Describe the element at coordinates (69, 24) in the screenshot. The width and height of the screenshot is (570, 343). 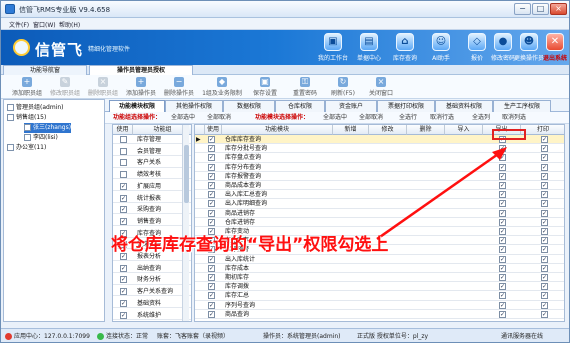
I see `menu-help: 帮助(H)` at that location.